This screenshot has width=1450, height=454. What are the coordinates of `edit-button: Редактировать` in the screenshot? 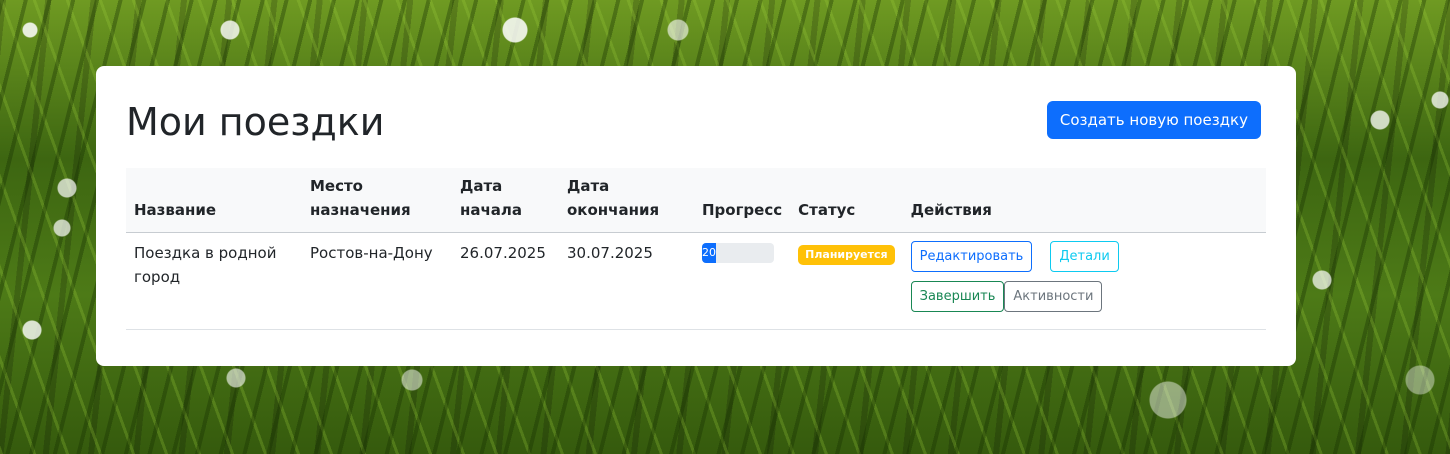 It's located at (971, 256).